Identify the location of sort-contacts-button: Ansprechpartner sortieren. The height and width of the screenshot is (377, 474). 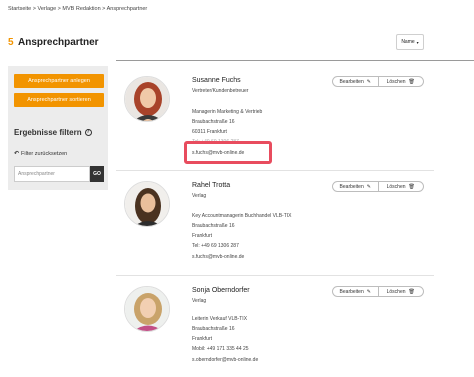
(59, 100).